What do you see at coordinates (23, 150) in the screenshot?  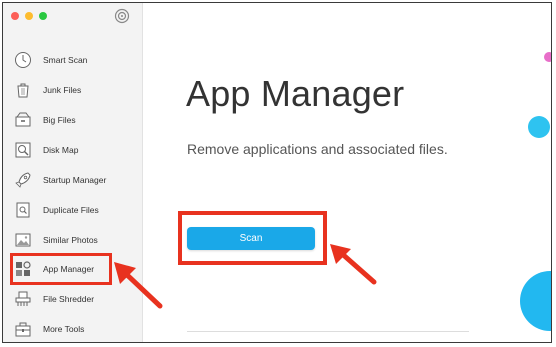 I see `magnifier-icon` at bounding box center [23, 150].